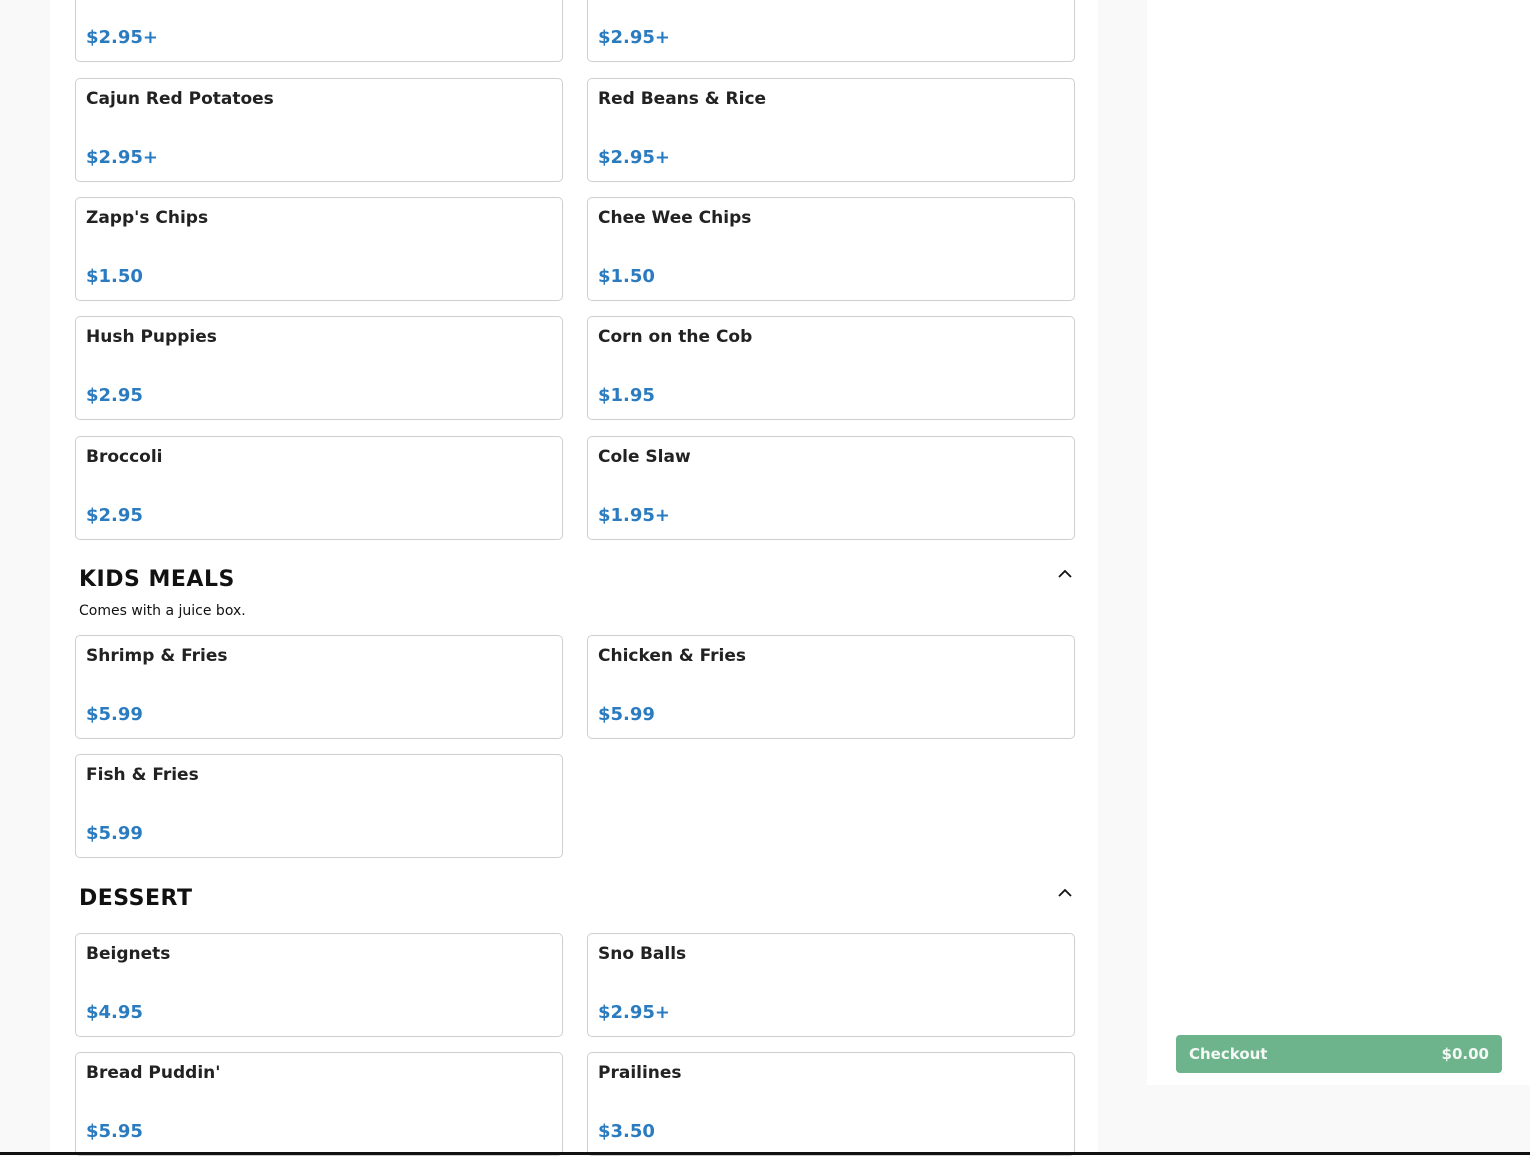 The image size is (1530, 1156). What do you see at coordinates (114, 1012) in the screenshot?
I see `menu-item-price: $4.95` at bounding box center [114, 1012].